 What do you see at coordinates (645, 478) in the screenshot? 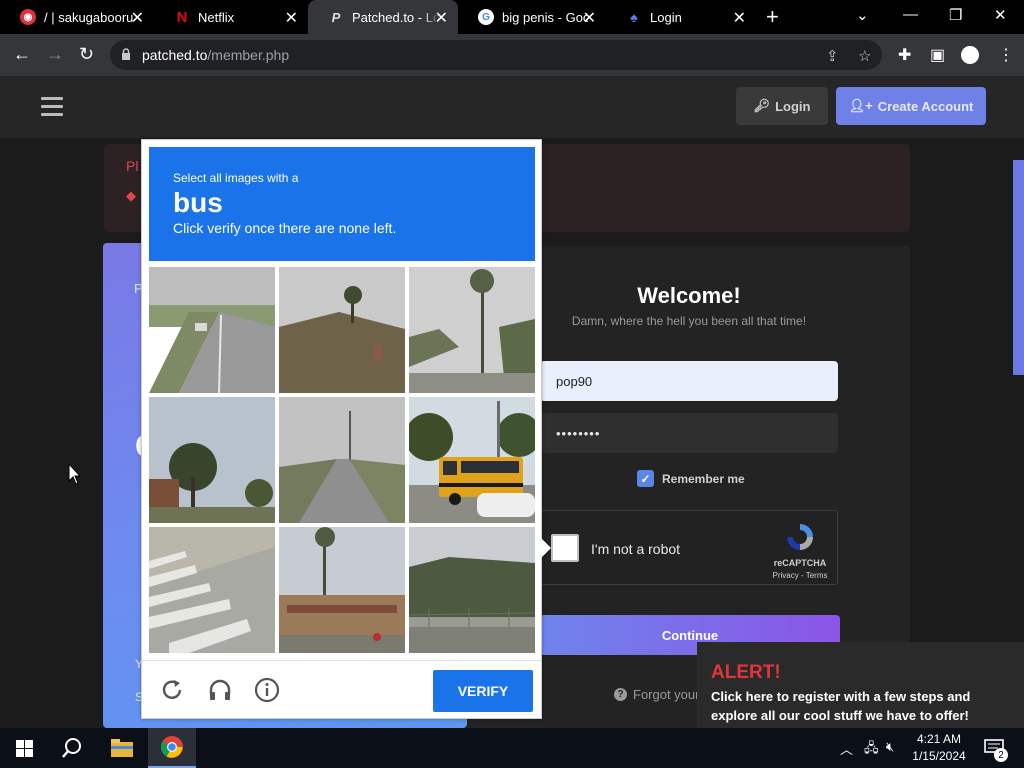
I see `checkmark-icon: ✓` at bounding box center [645, 478].